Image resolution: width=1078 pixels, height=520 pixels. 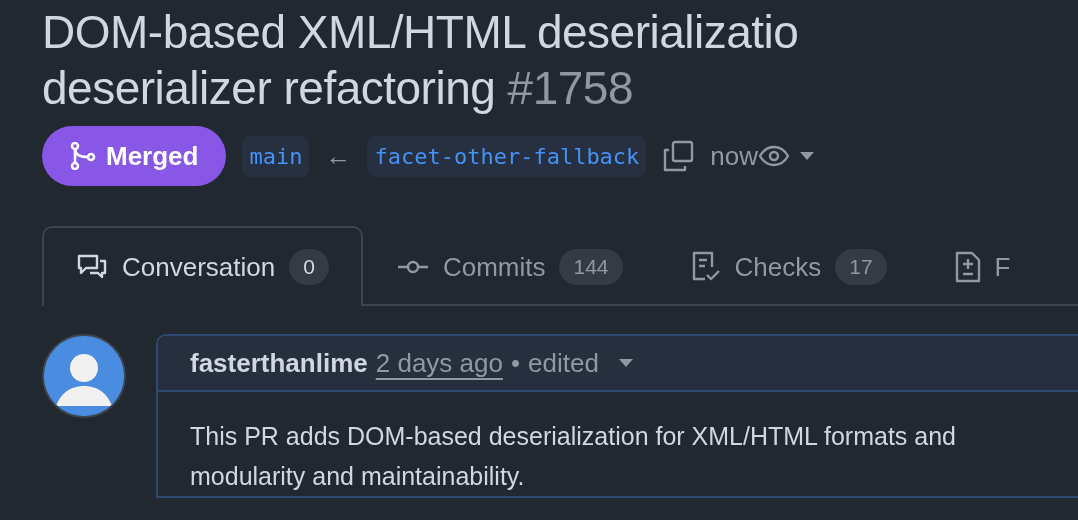 I want to click on tab: Checks 17, so click(x=788, y=266).